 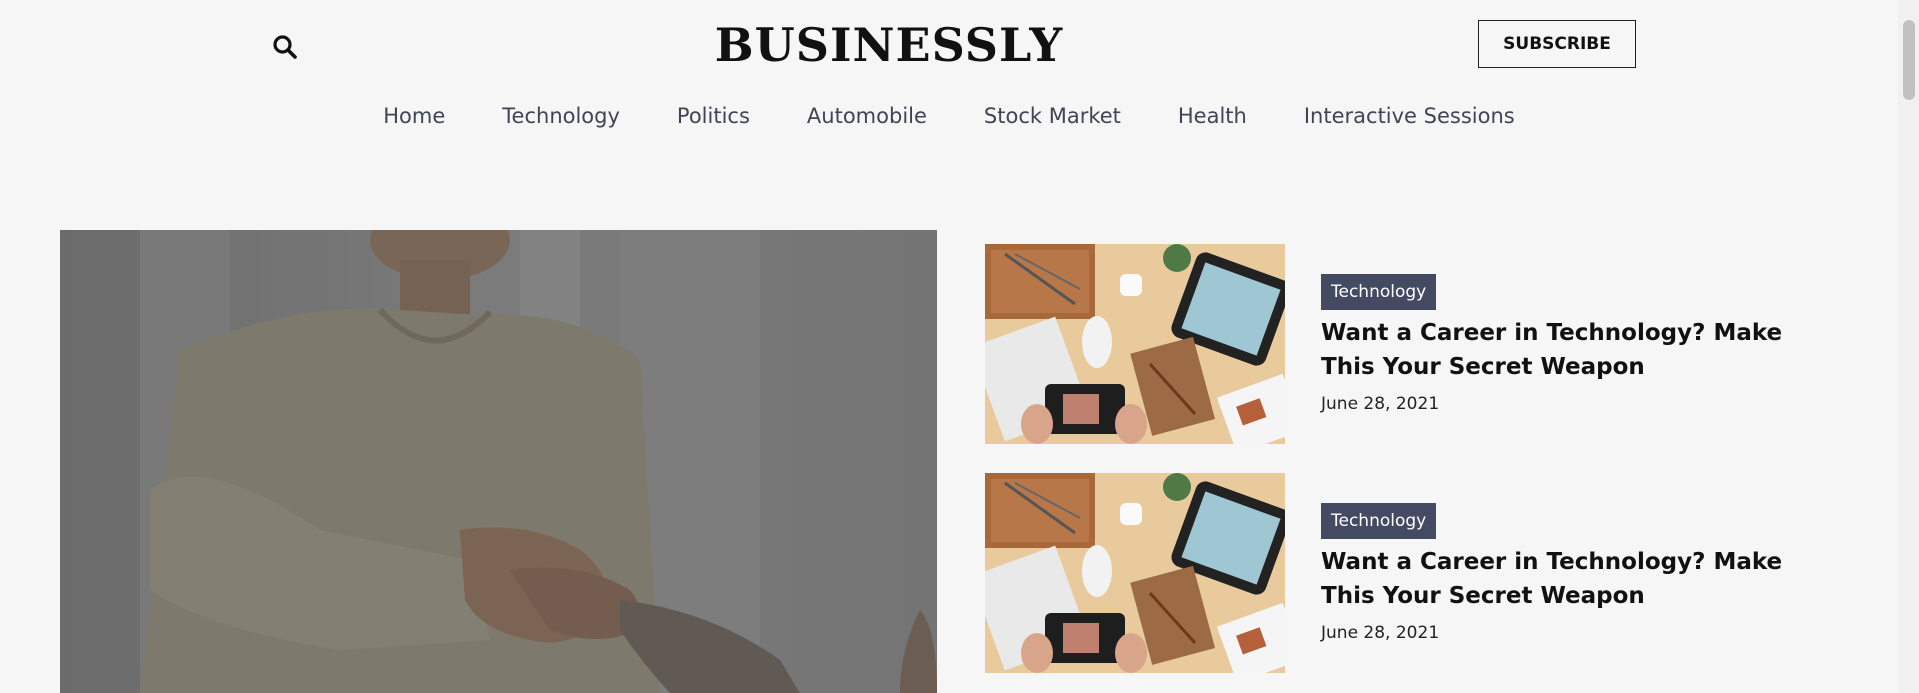 I want to click on page-scrollbar, so click(x=1908, y=346).